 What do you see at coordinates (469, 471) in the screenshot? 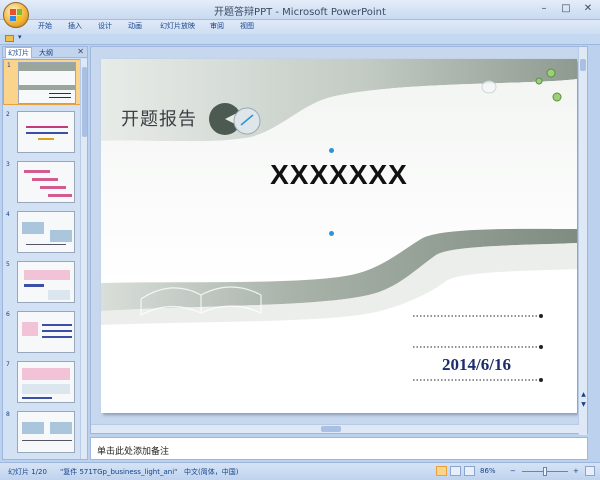
I see `slideshow-button` at bounding box center [469, 471].